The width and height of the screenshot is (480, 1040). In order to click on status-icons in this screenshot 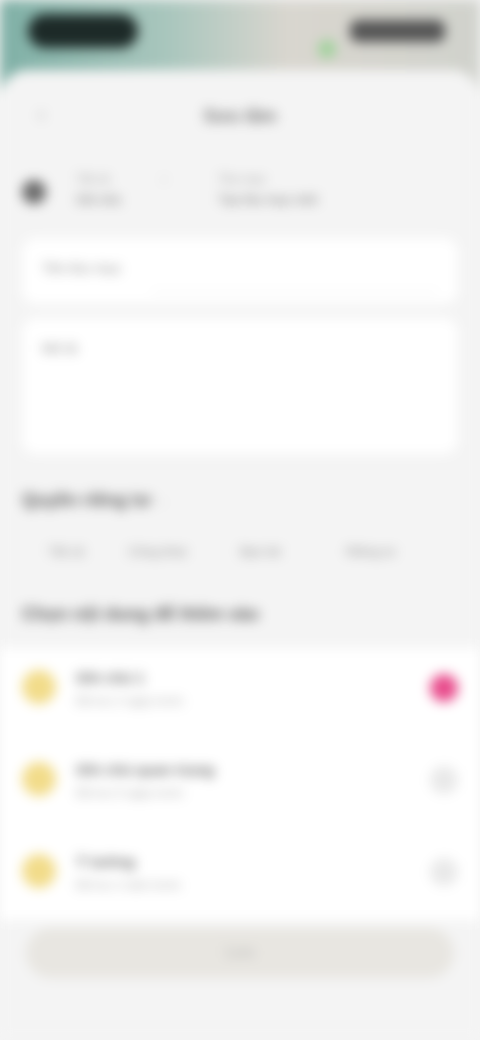, I will do `click(397, 31)`.